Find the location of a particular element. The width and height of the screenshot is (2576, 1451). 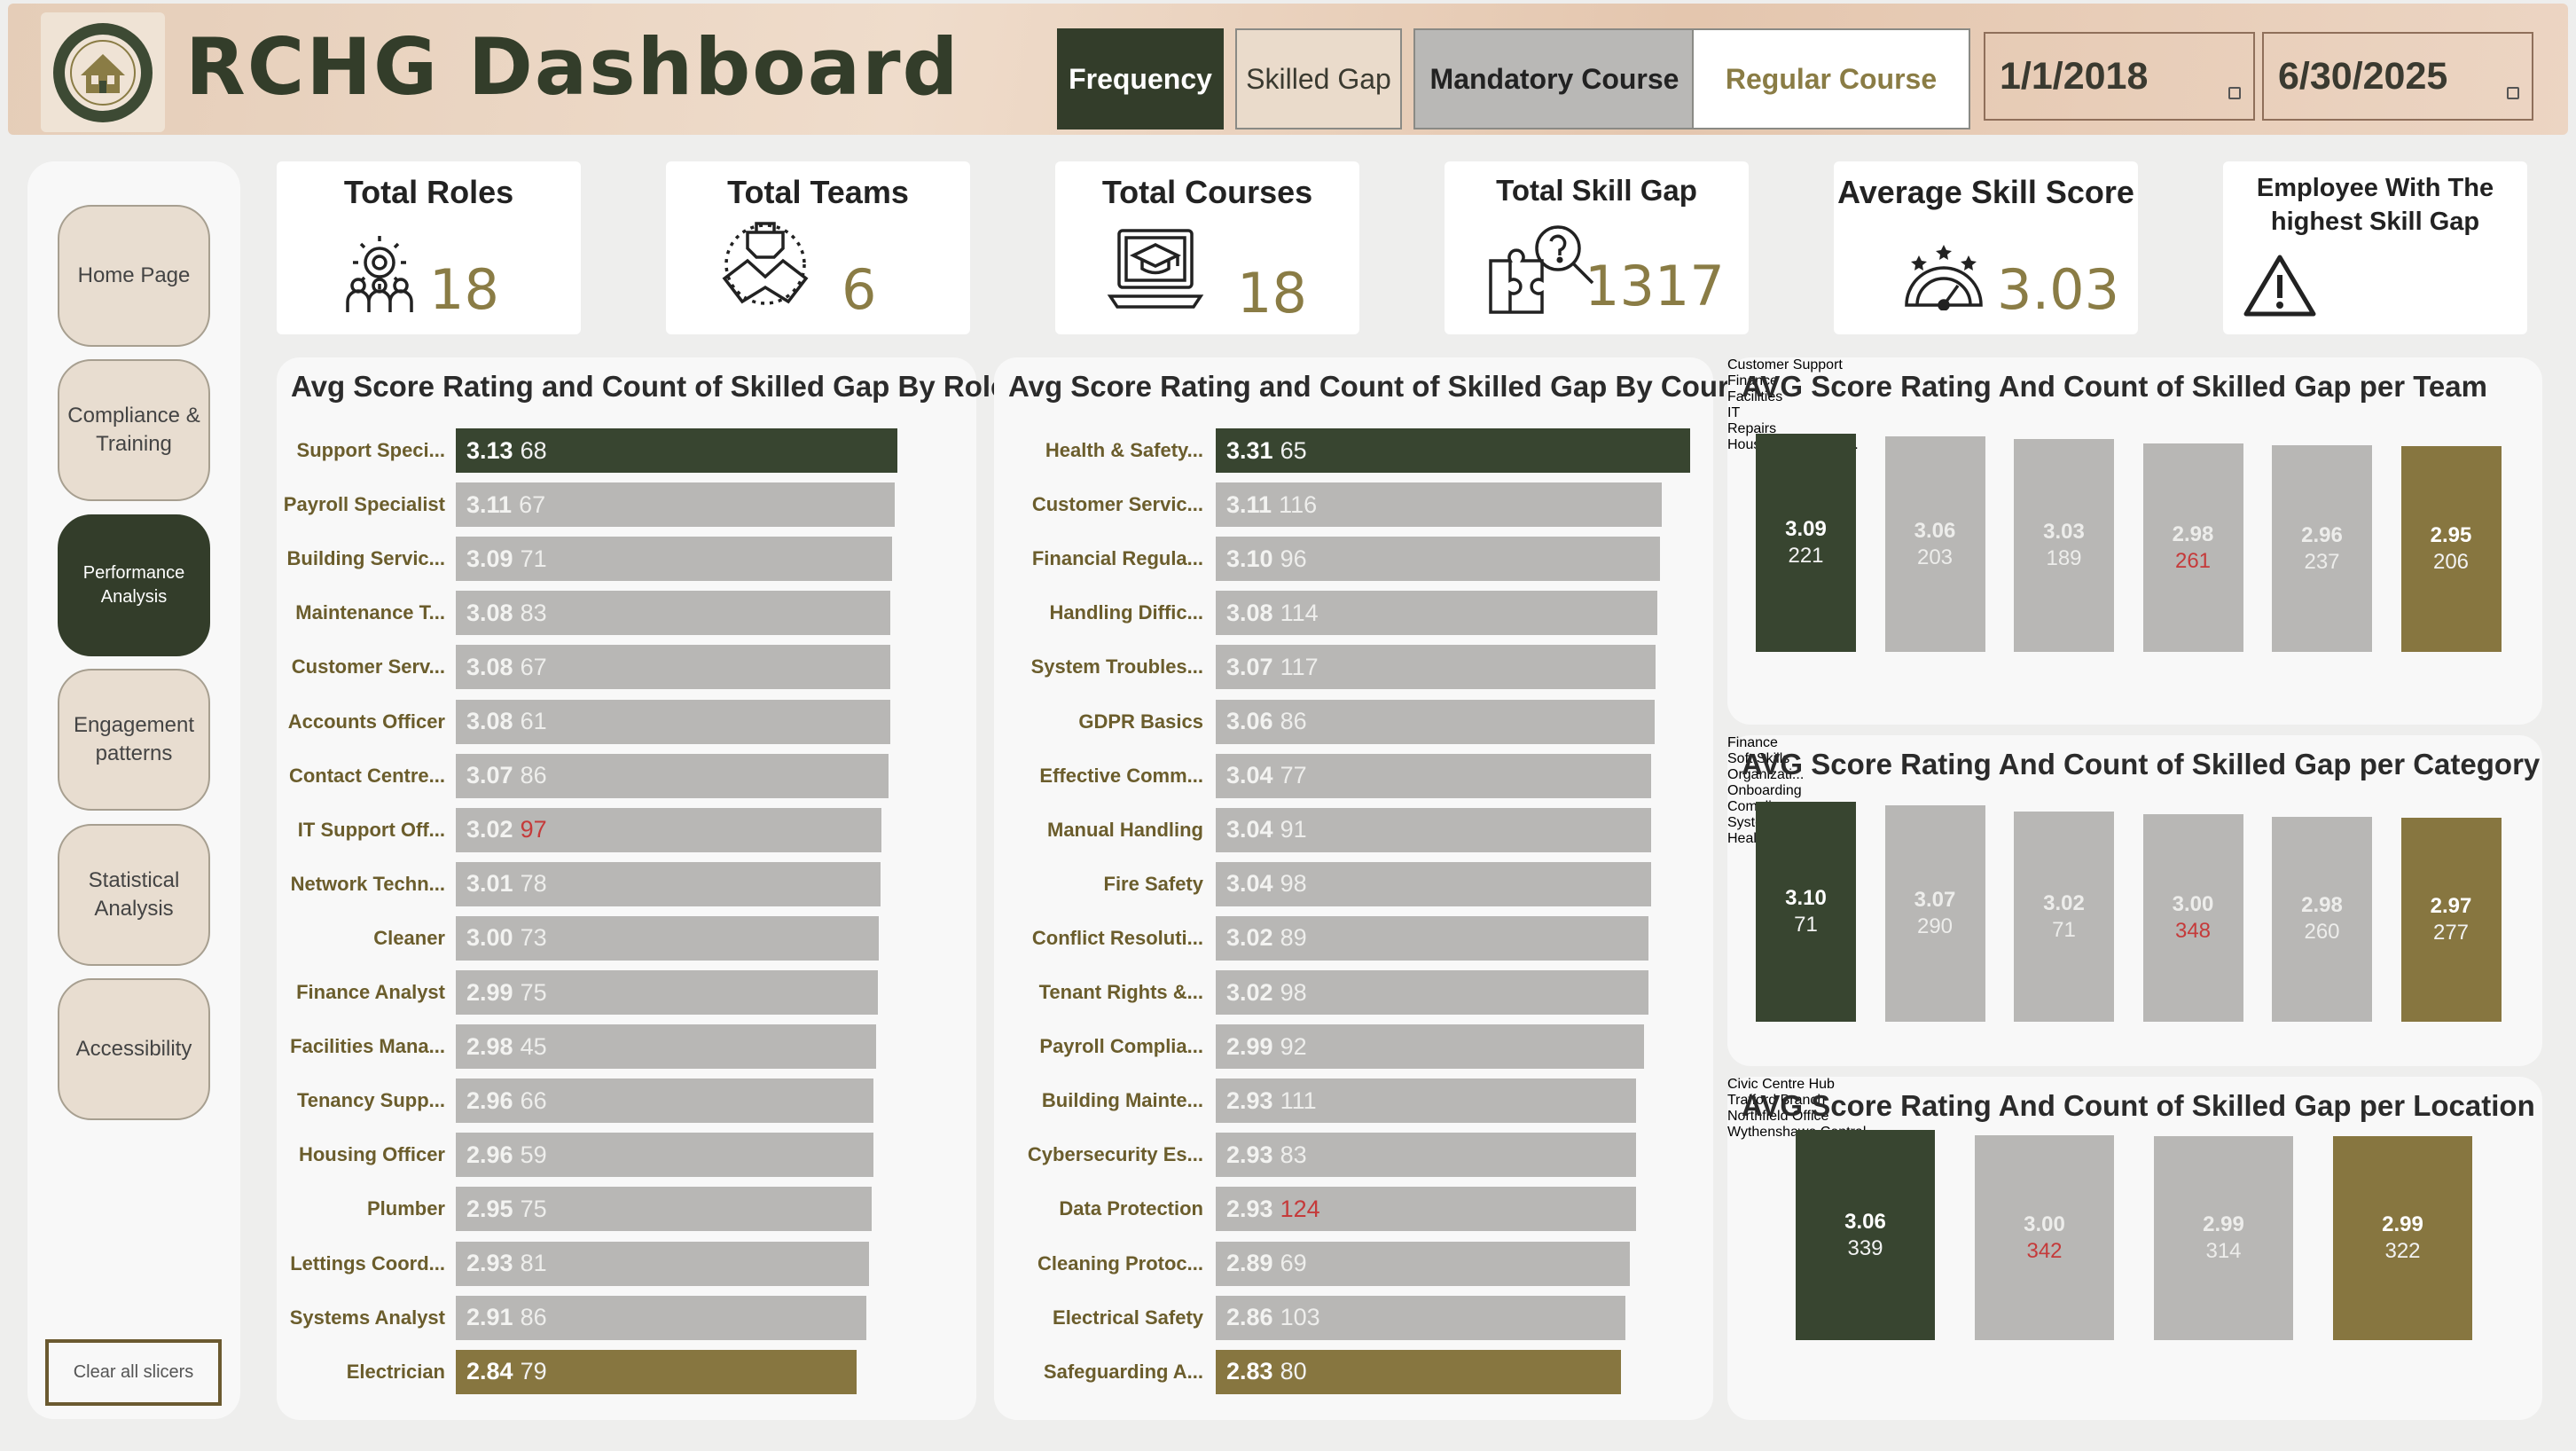

nav-home-page: Home Page is located at coordinates (134, 276).